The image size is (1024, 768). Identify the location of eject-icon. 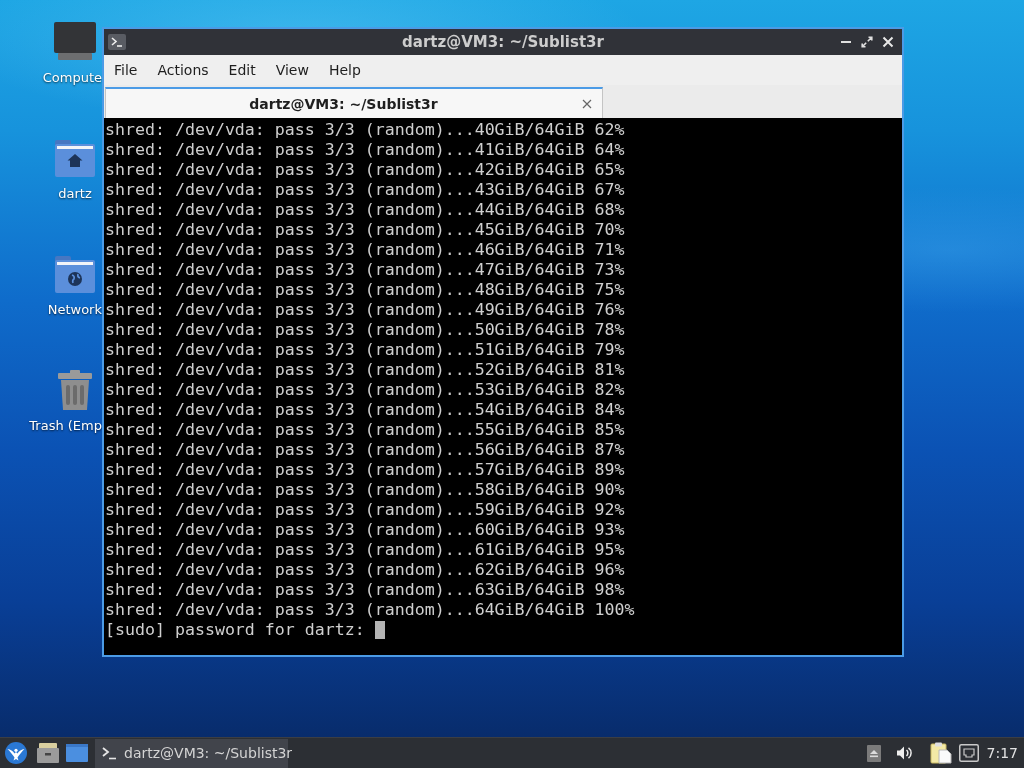
(873, 753).